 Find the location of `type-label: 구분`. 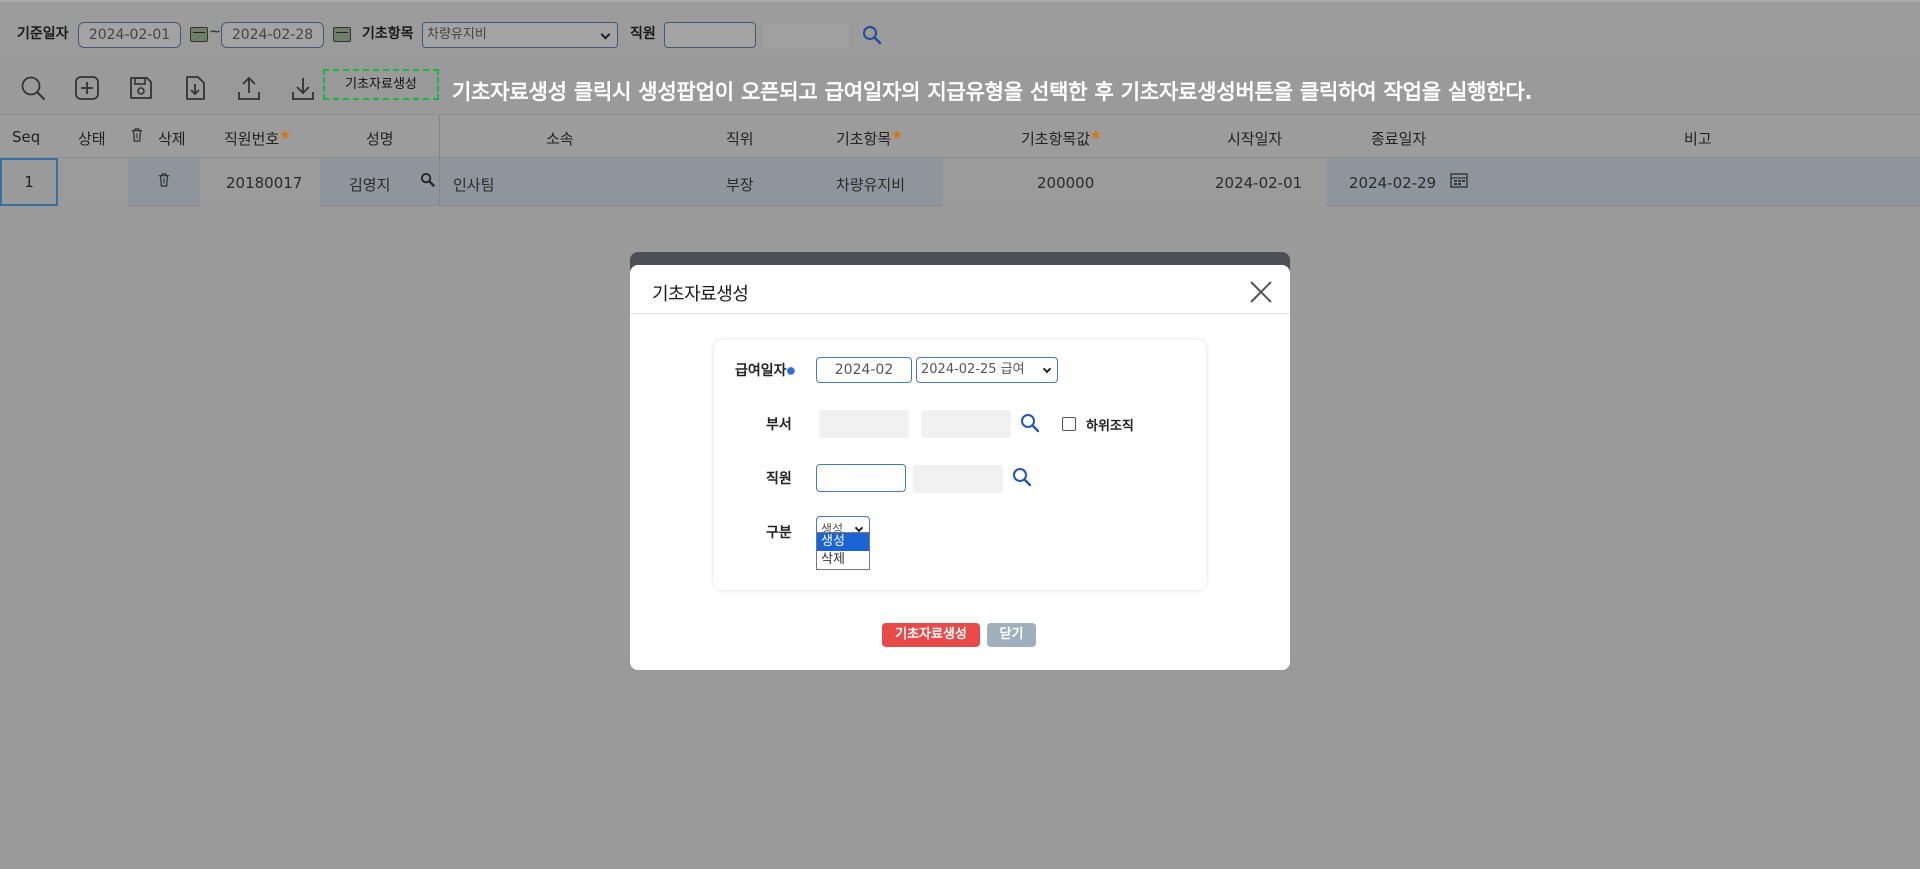

type-label: 구분 is located at coordinates (779, 533).